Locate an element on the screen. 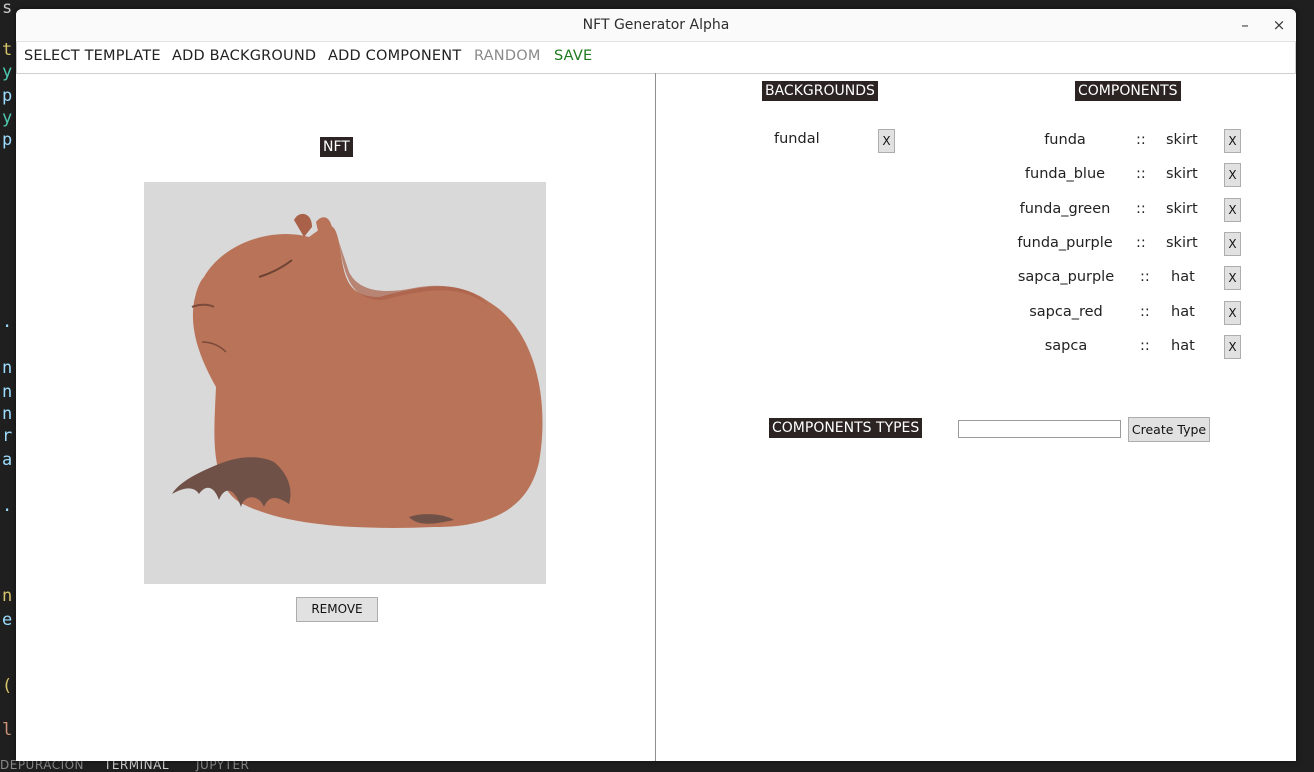 This screenshot has height=772, width=1314. background-name: fundal is located at coordinates (797, 139).